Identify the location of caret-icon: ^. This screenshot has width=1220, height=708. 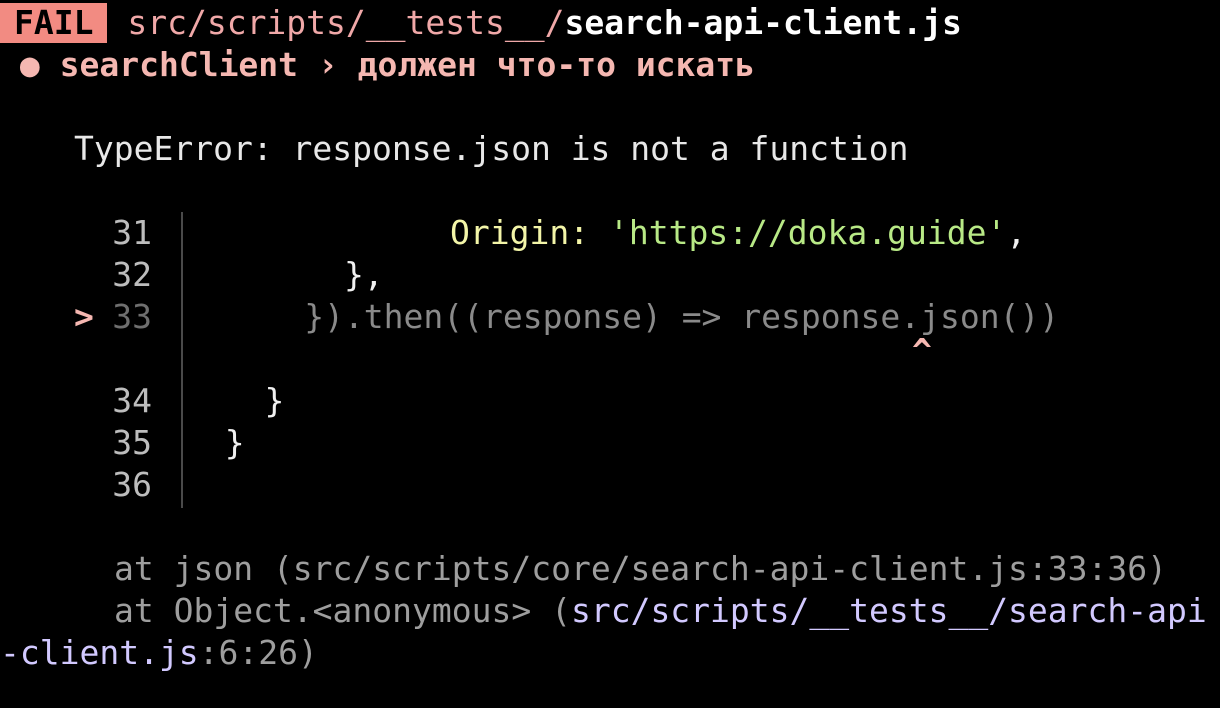
(922, 350).